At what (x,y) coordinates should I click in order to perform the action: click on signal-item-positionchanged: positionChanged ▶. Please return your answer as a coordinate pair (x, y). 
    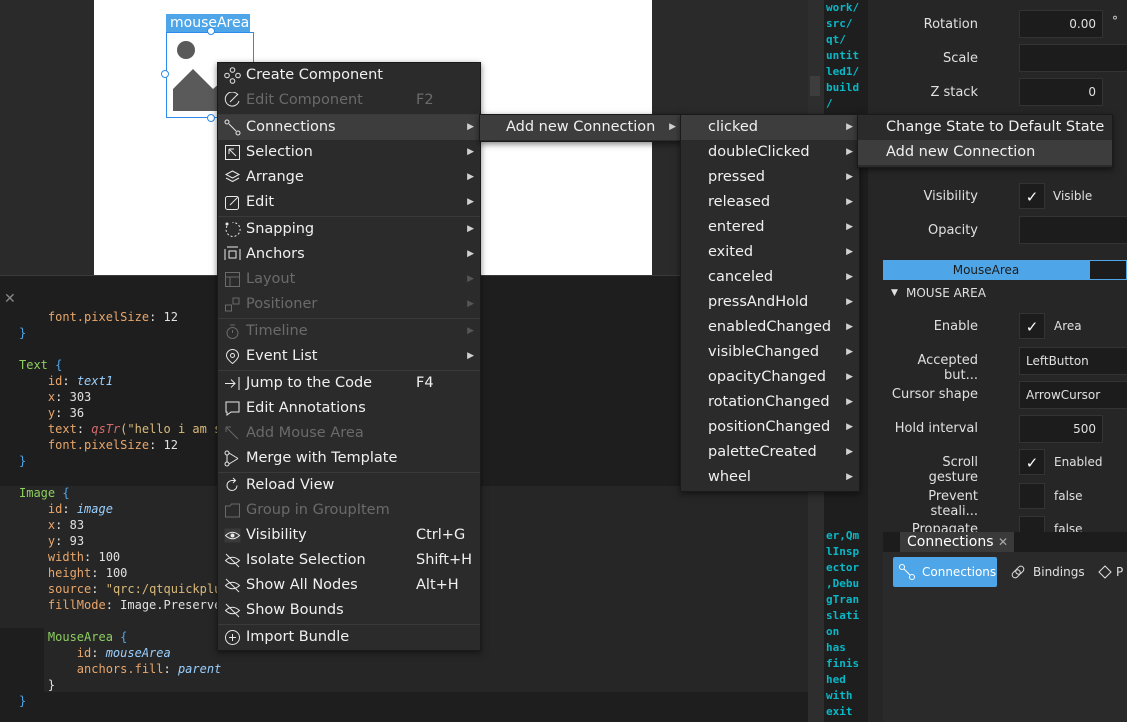
    Looking at the image, I should click on (770, 427).